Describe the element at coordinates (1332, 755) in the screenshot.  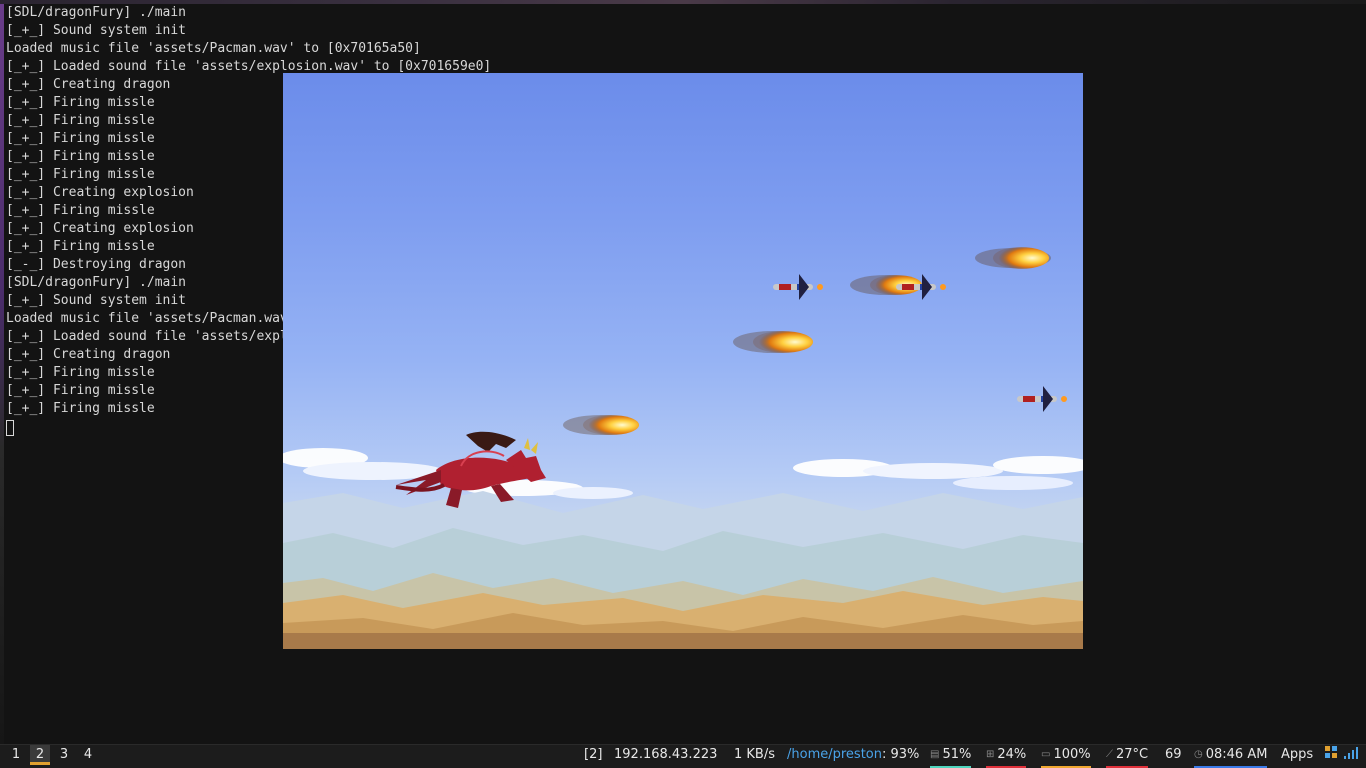
I see `layout-icon` at that location.